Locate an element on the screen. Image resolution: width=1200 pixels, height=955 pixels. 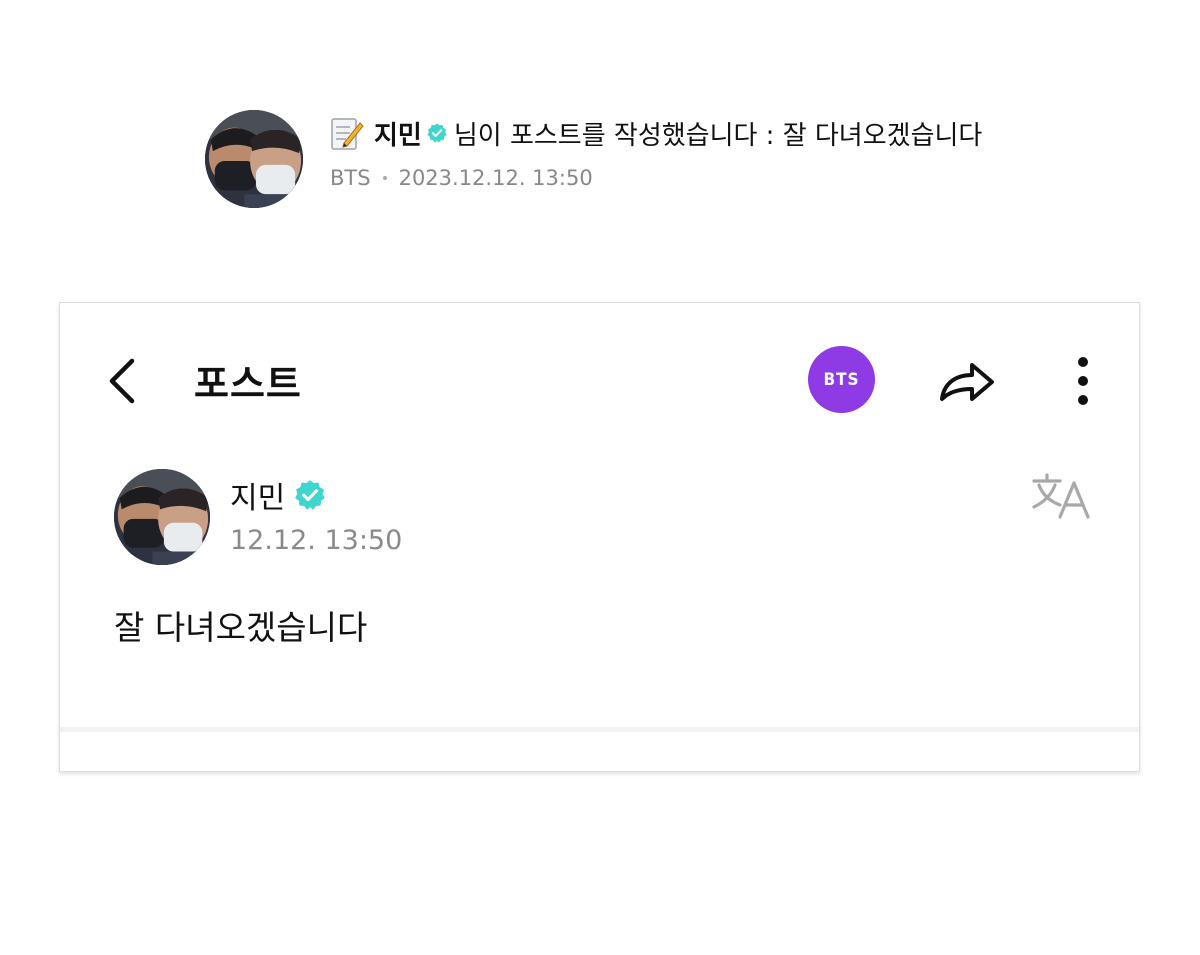
translate-icon is located at coordinates (1061, 496).